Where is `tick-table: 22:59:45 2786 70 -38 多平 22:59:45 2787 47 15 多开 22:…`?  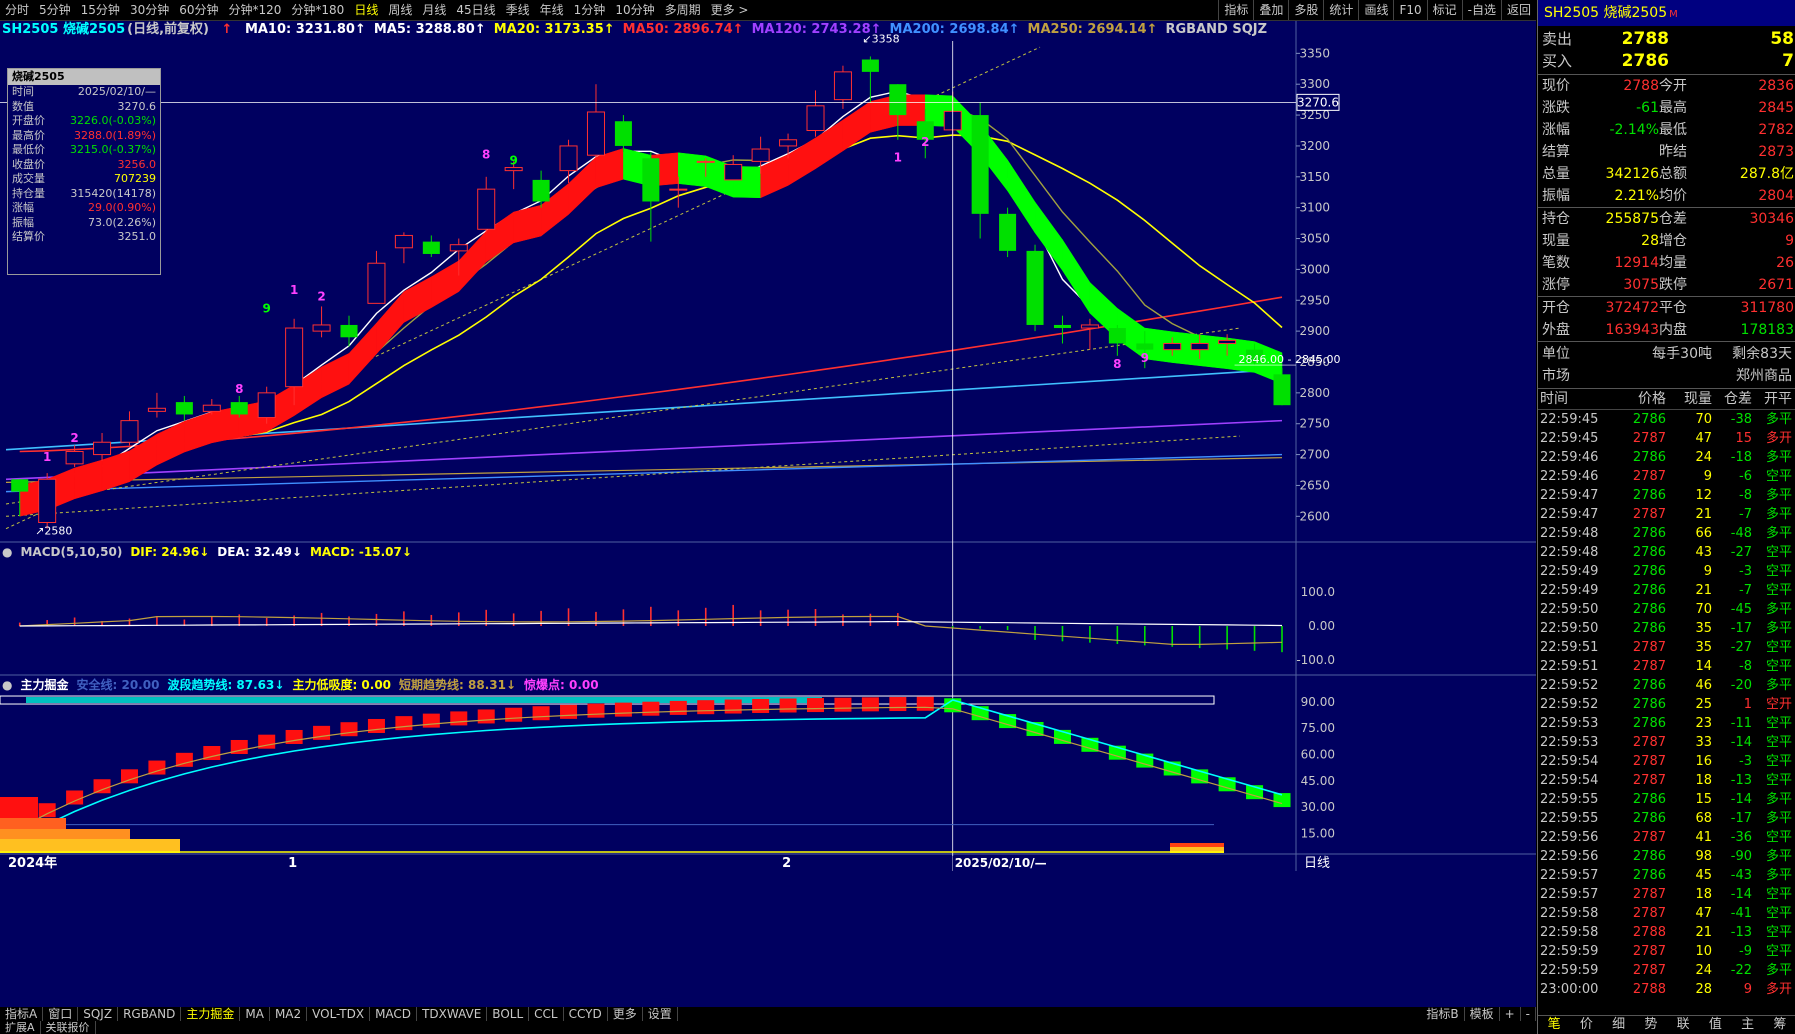
tick-table: 22:59:45 2786 70 -38 多平 22:59:45 2787 47 15 多开 22:… is located at coordinates (1666, 704).